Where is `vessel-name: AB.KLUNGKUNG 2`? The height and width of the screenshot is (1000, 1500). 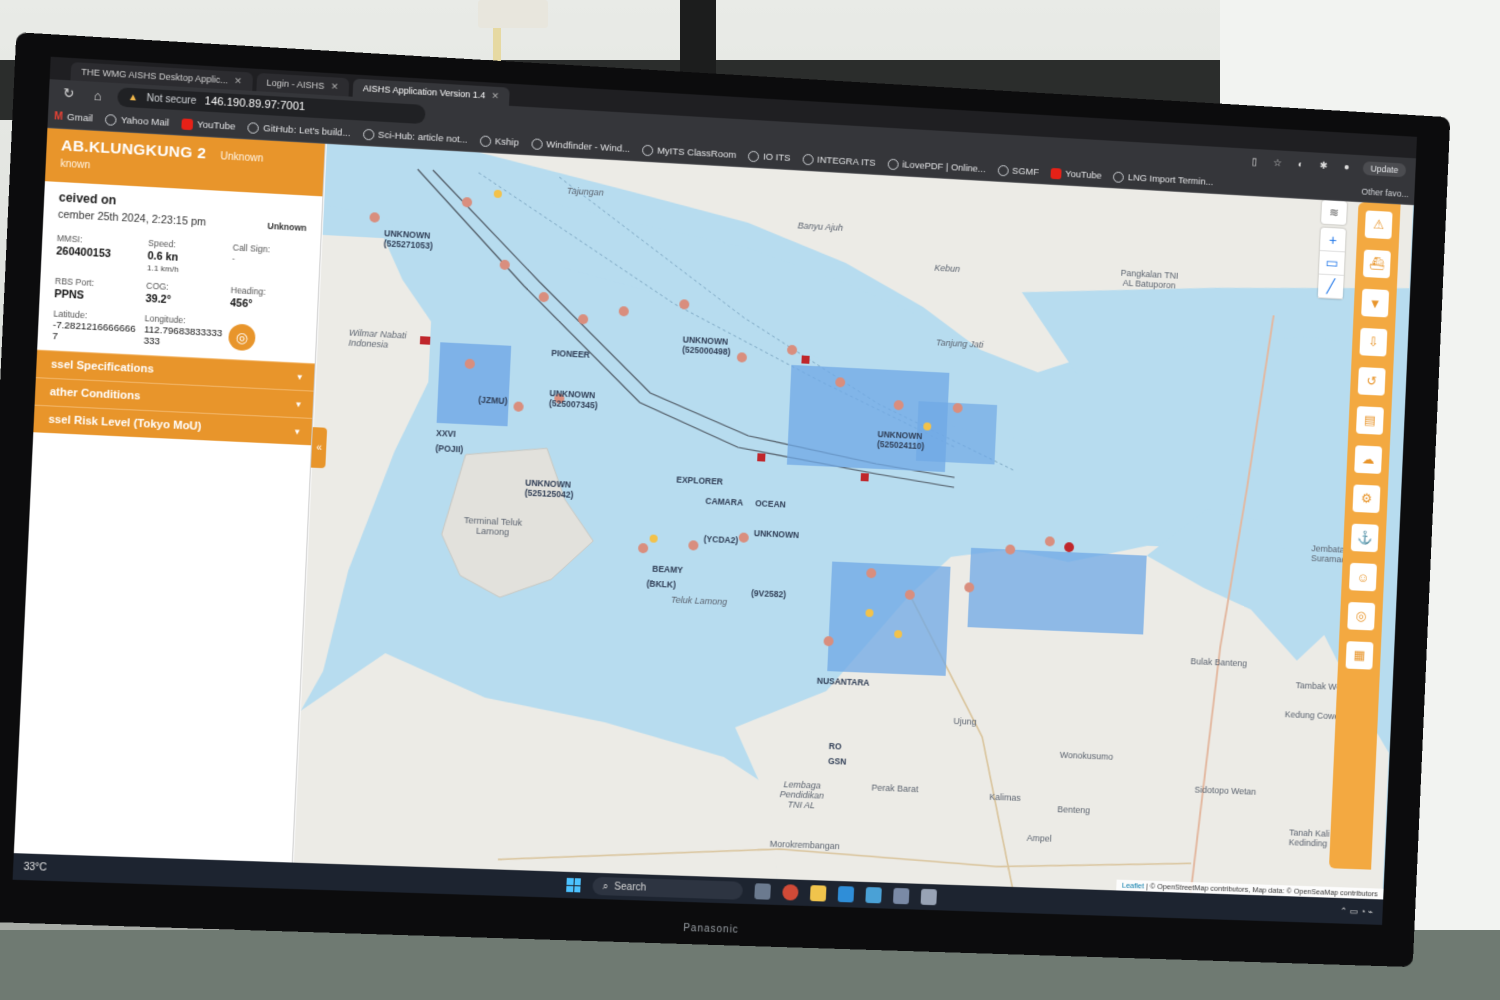 vessel-name: AB.KLUNGKUNG 2 is located at coordinates (133, 150).